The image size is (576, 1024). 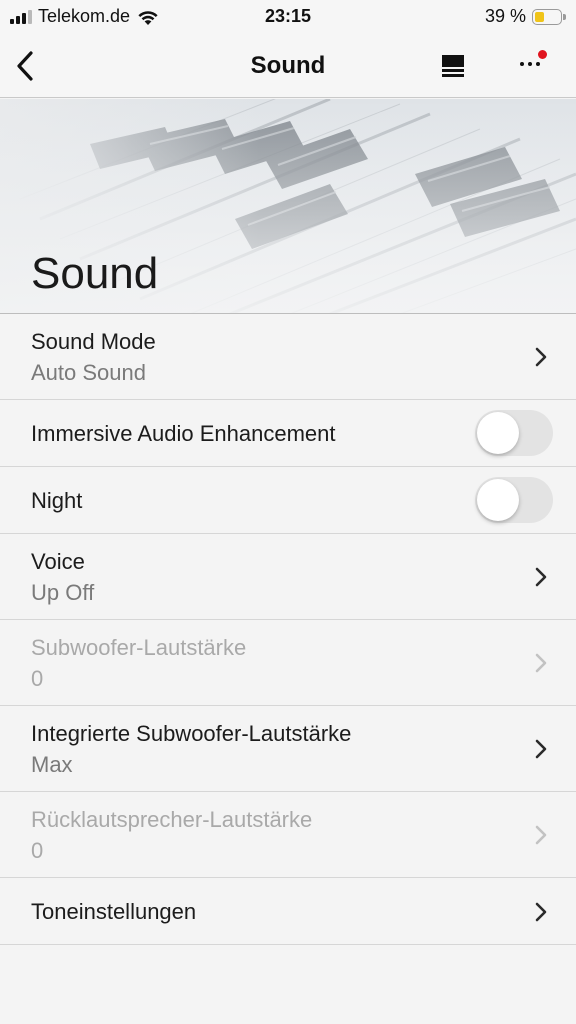 I want to click on notification-badge, so click(x=542, y=54).